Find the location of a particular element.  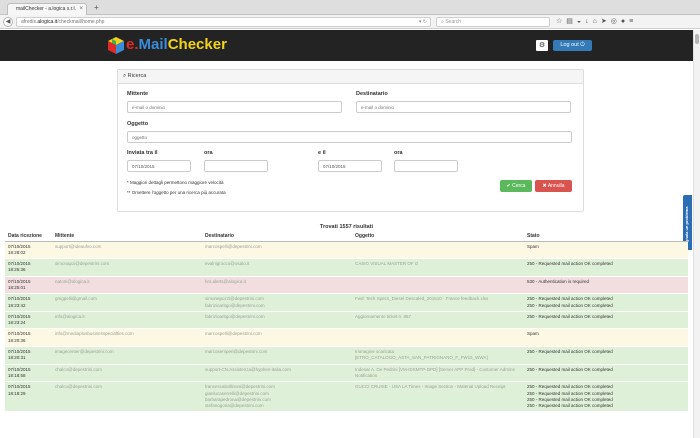

ora-label-from: ora is located at coordinates (208, 153).